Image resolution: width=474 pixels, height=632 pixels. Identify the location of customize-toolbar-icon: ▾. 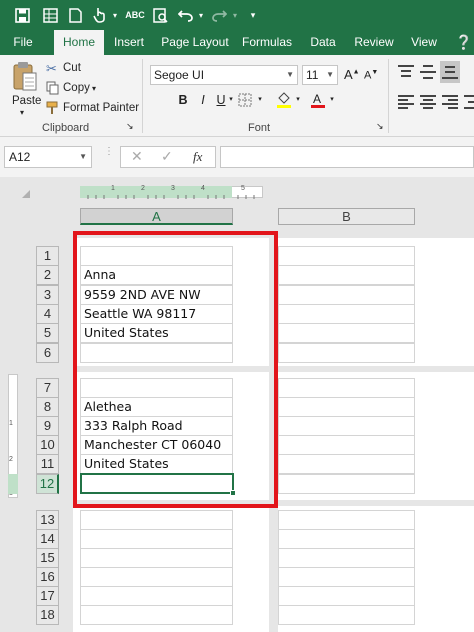
(253, 15).